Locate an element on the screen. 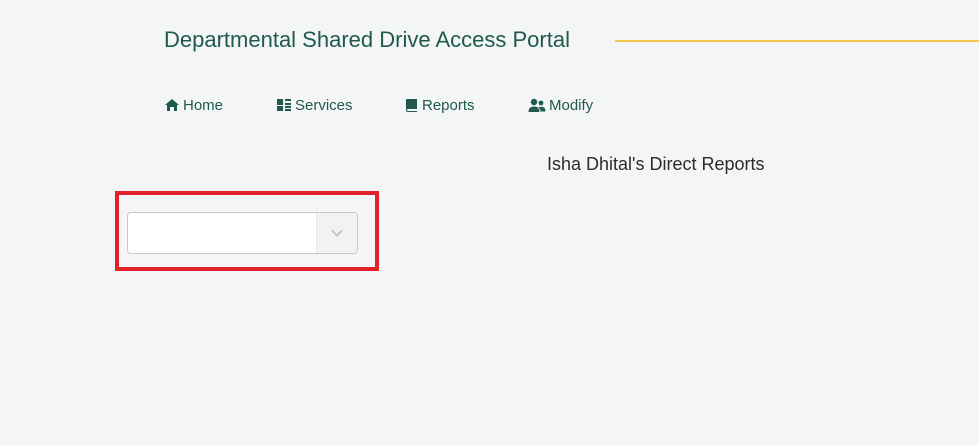 This screenshot has height=445, width=979. title-divider is located at coordinates (797, 41).